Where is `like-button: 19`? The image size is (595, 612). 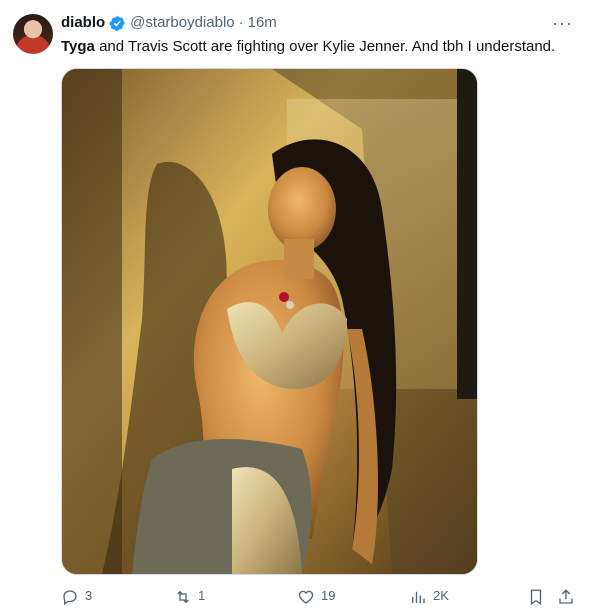
like-button: 19 is located at coordinates (316, 597).